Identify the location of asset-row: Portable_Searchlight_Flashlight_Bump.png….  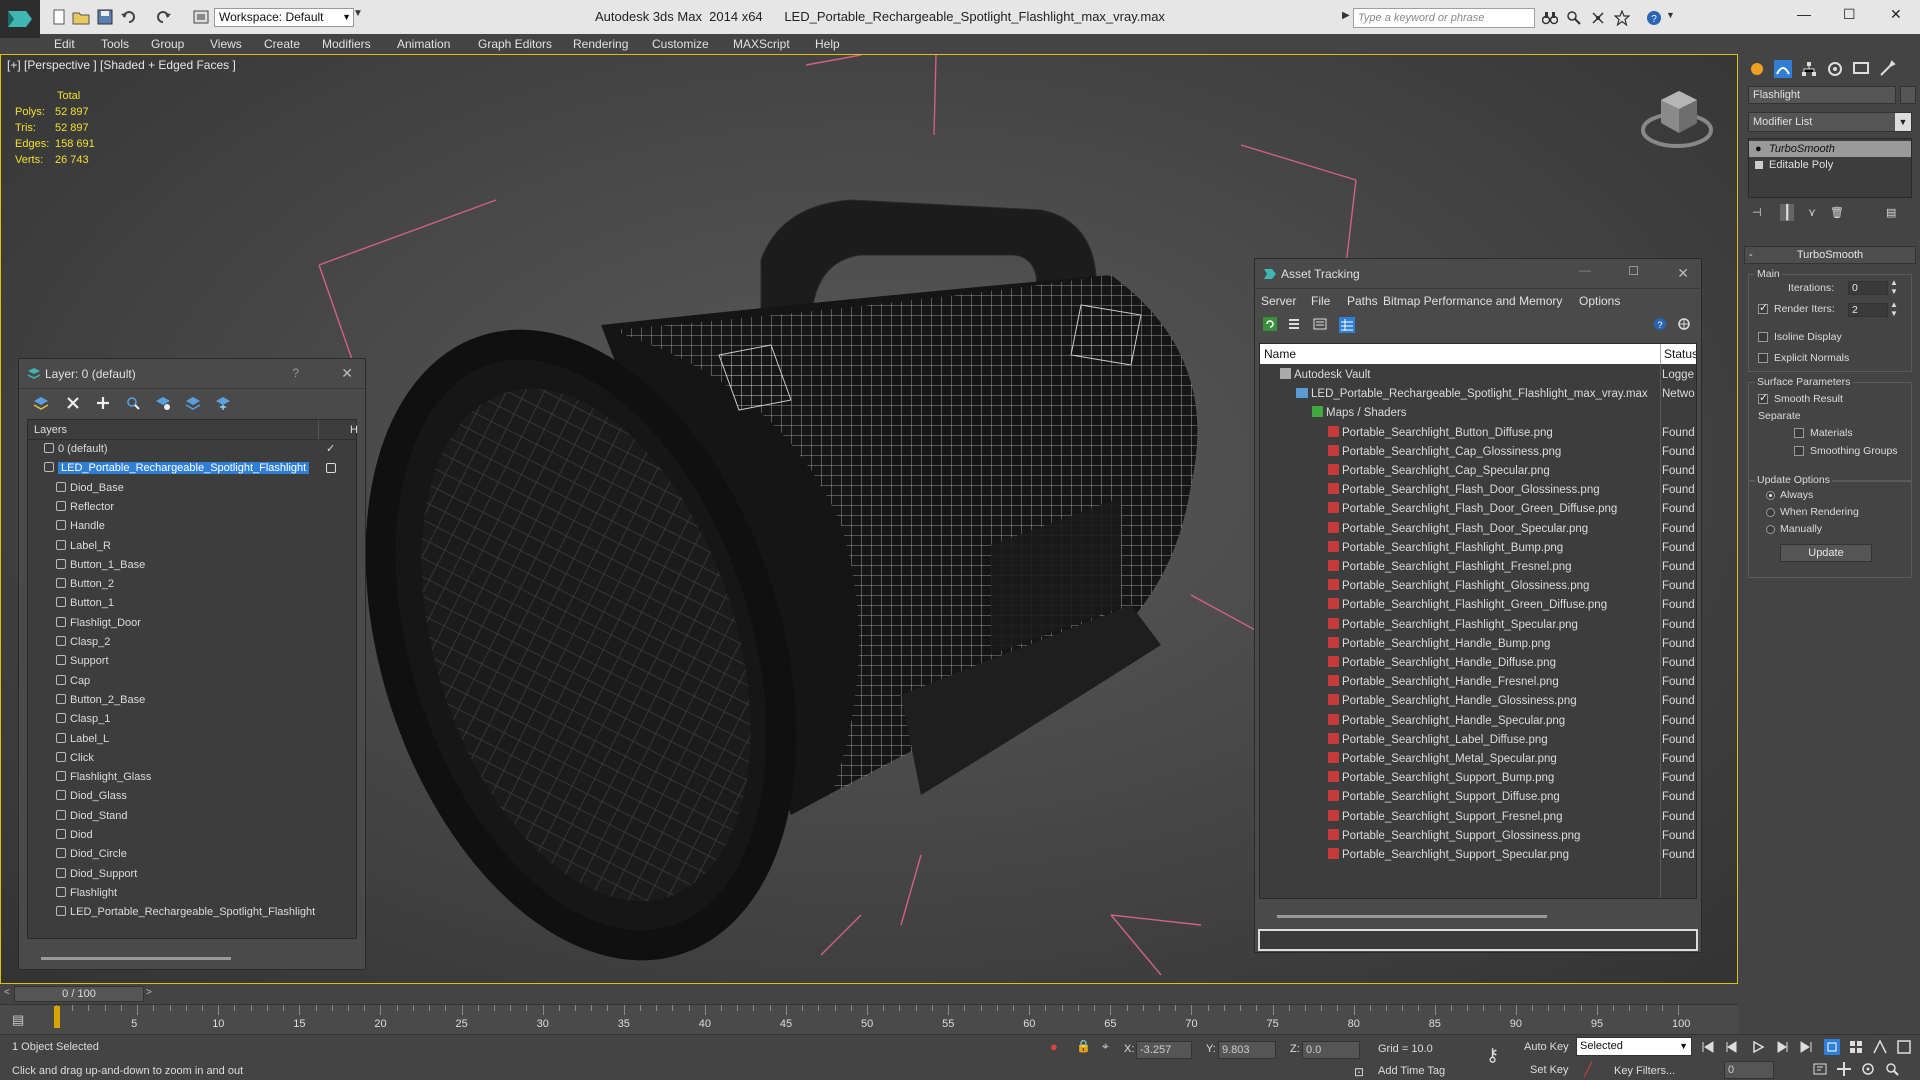
(1478, 548).